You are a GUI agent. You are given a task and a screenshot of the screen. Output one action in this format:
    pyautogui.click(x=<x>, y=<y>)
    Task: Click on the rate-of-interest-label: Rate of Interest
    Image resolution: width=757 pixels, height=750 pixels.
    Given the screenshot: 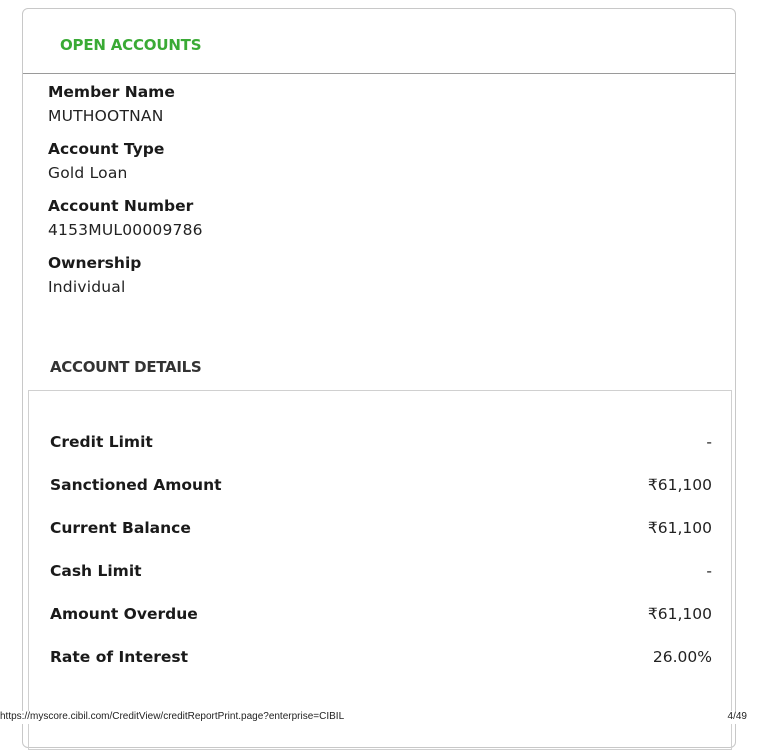 What is the action you would take?
    pyautogui.click(x=119, y=657)
    